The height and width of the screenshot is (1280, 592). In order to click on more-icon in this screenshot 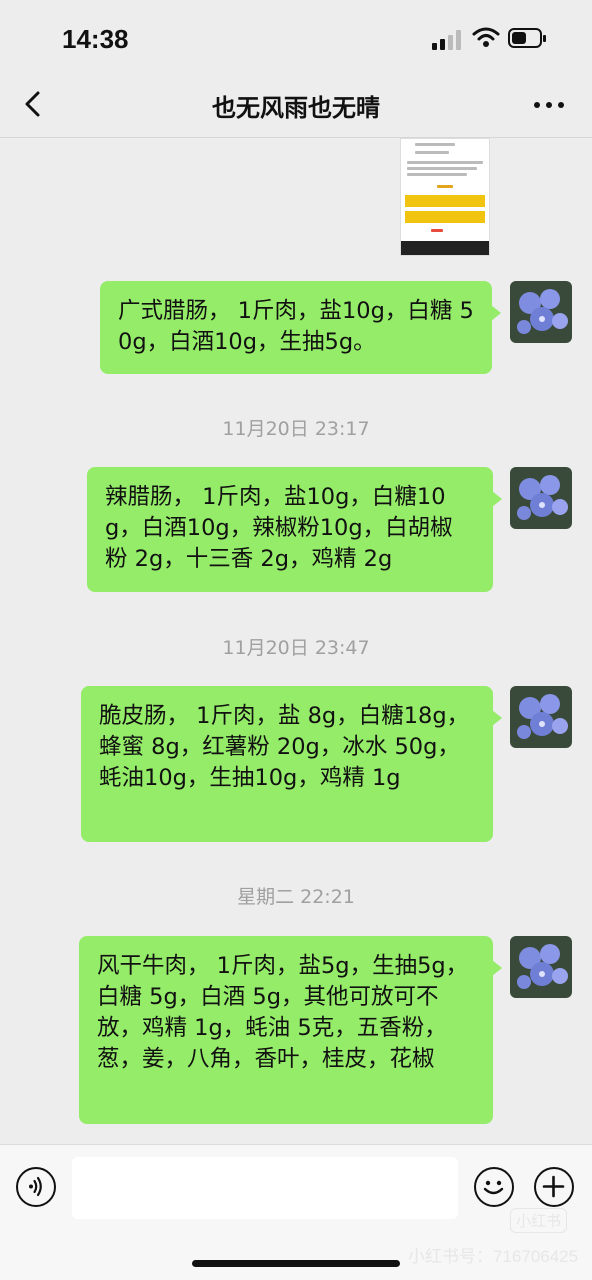, I will do `click(549, 106)`.